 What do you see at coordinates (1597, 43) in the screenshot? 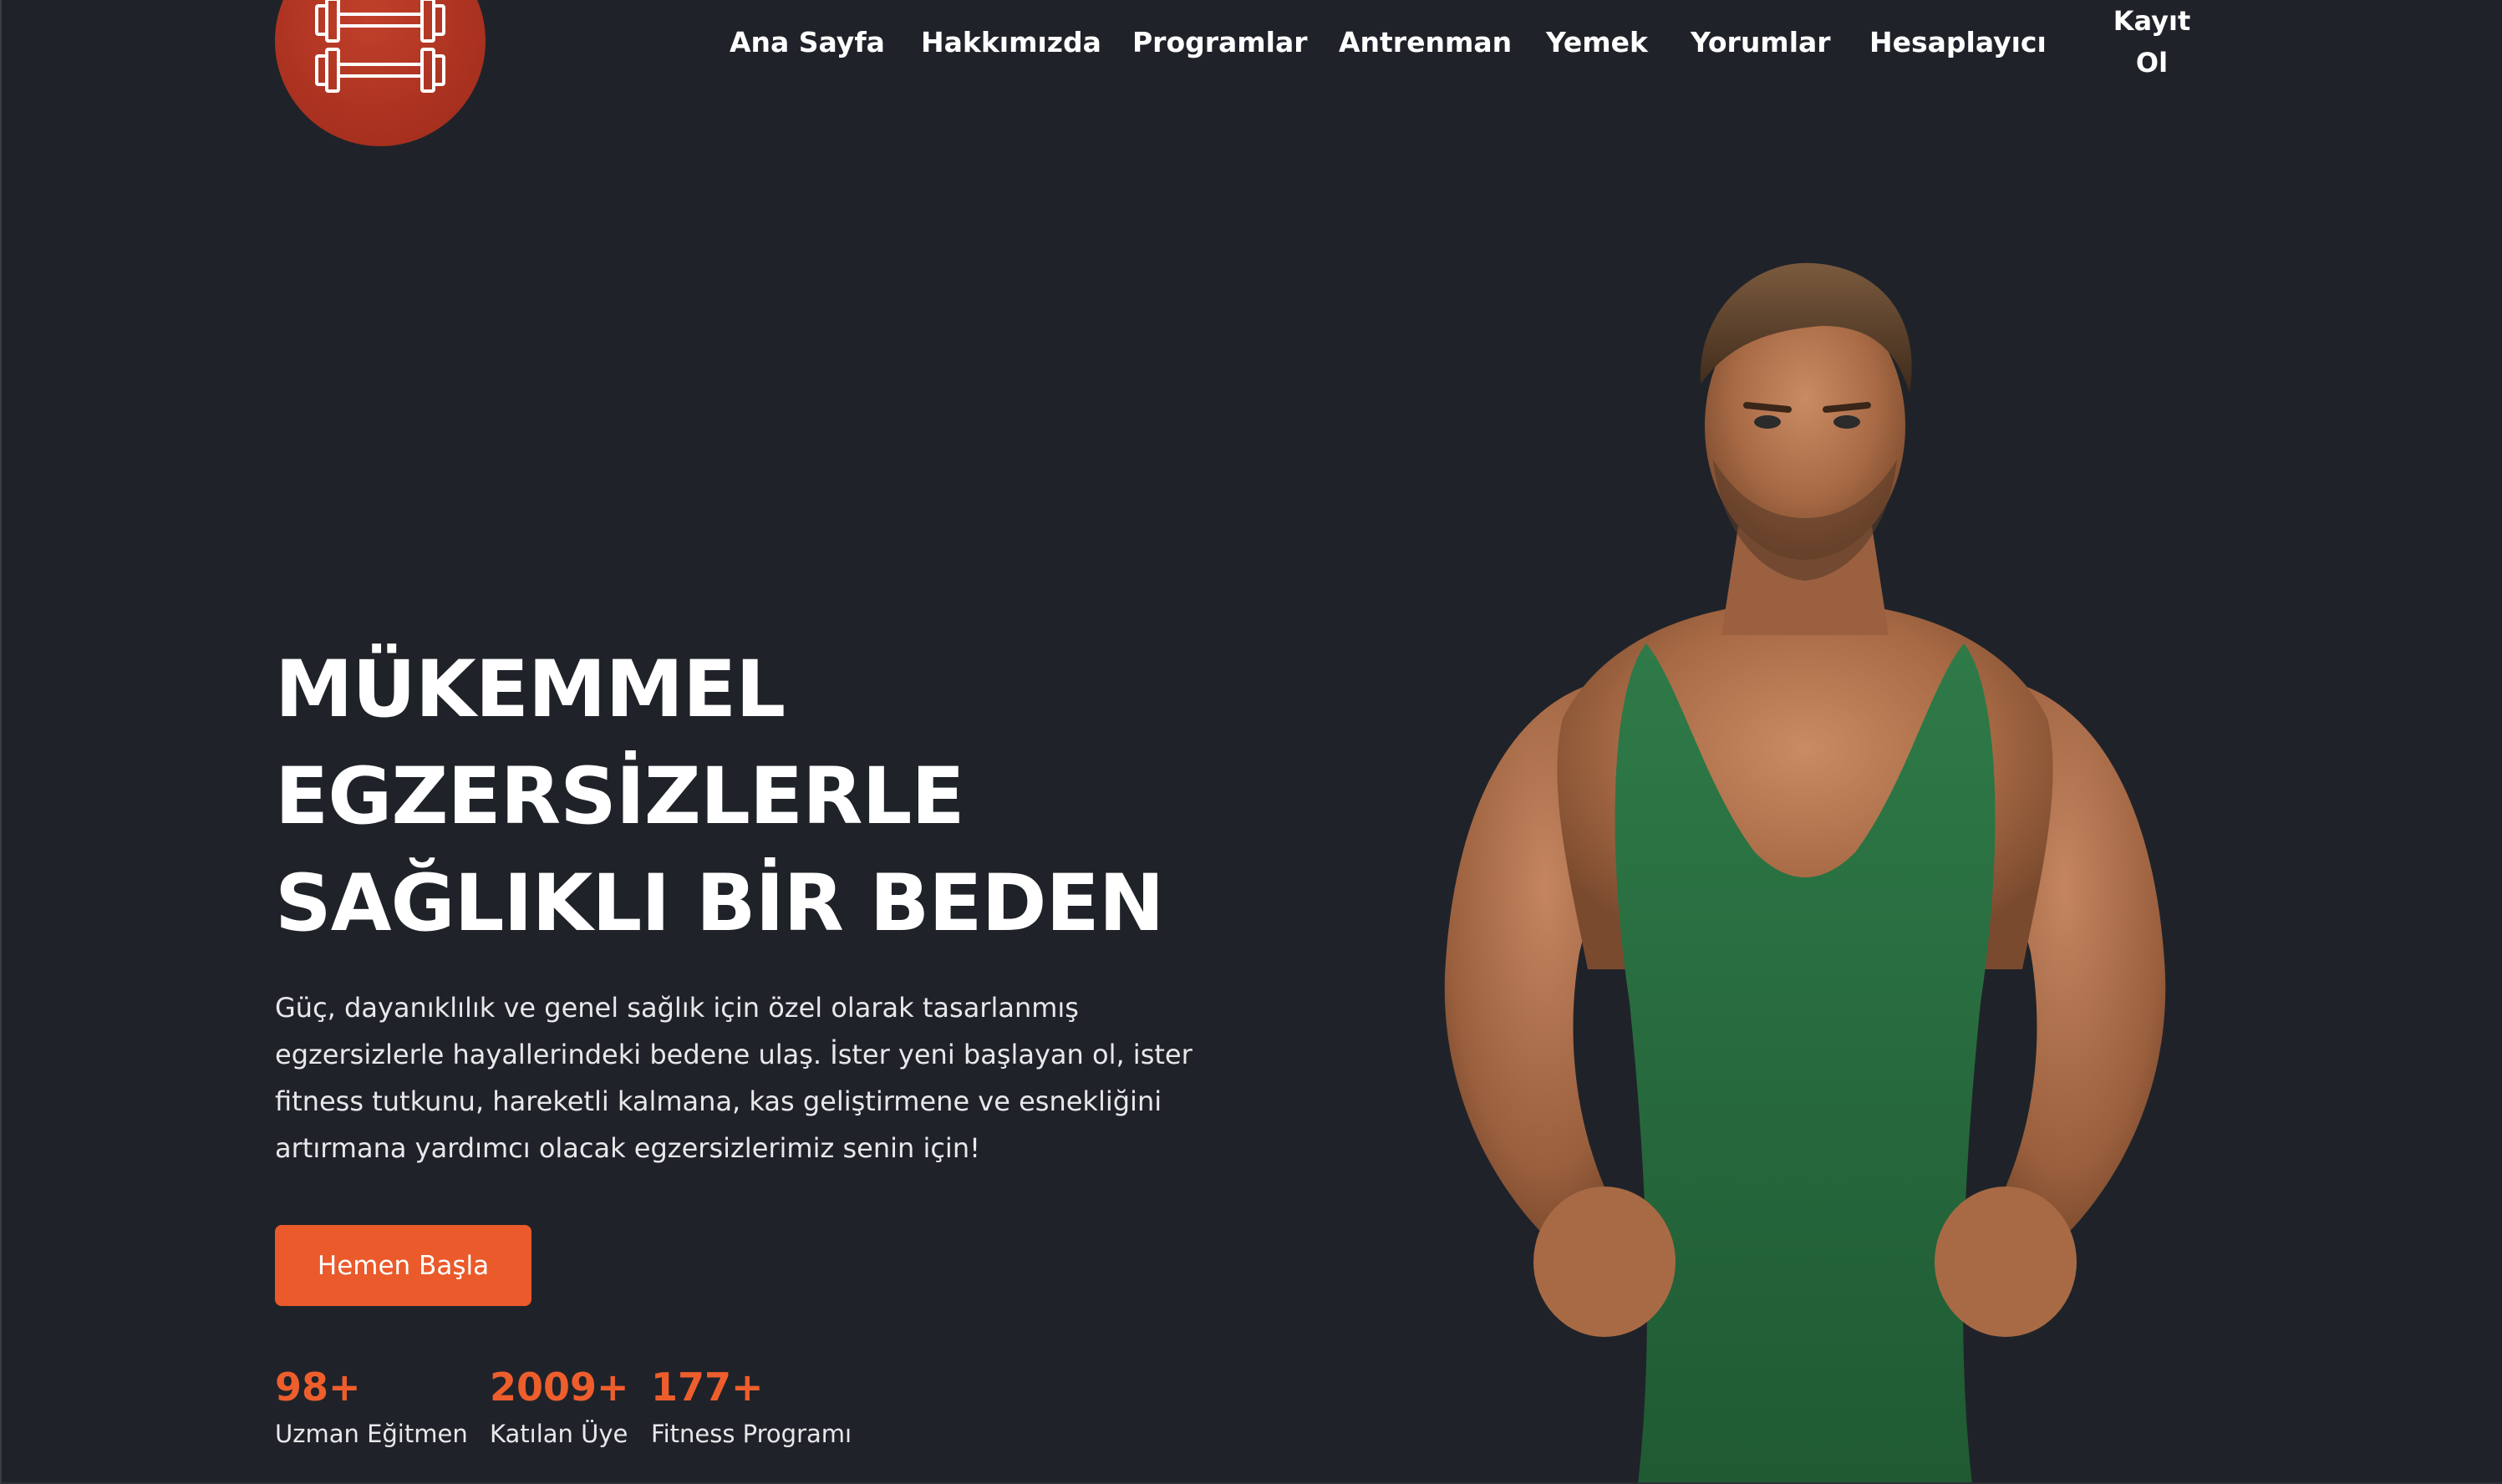
I see `nav-item-meals: Yemek` at bounding box center [1597, 43].